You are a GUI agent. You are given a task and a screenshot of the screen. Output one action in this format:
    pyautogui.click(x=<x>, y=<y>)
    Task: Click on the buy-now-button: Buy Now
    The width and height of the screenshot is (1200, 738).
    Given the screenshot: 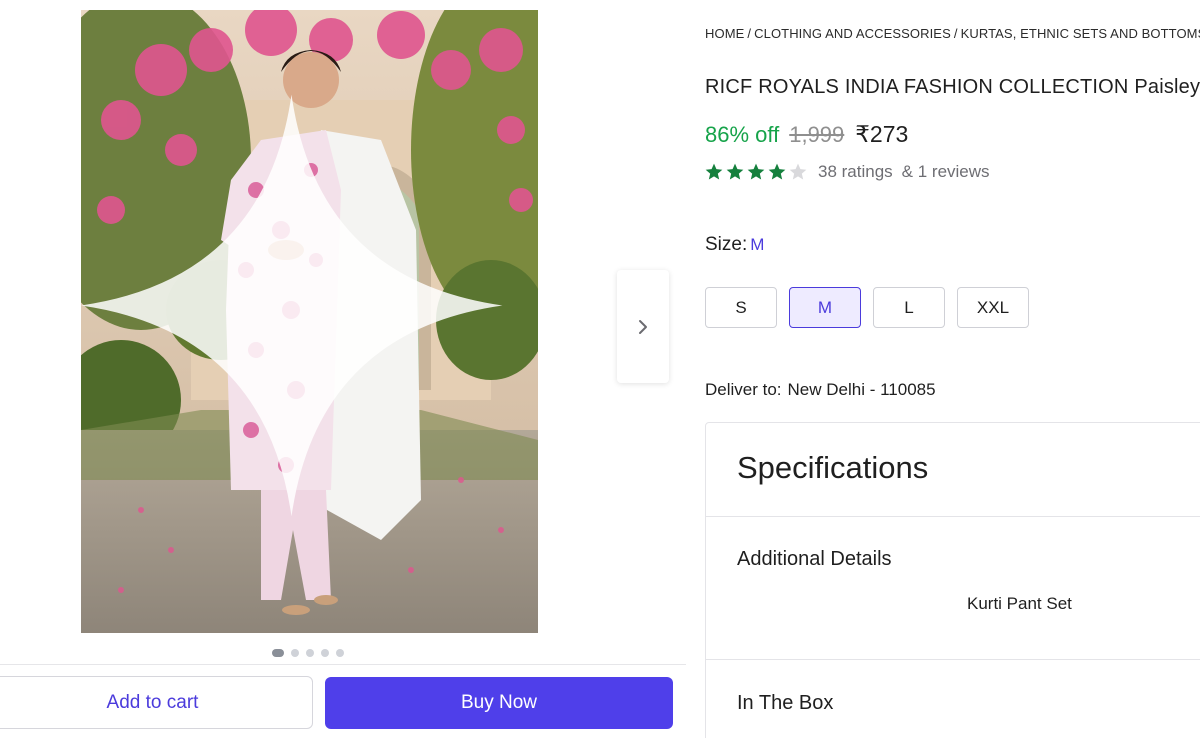 What is the action you would take?
    pyautogui.click(x=499, y=703)
    